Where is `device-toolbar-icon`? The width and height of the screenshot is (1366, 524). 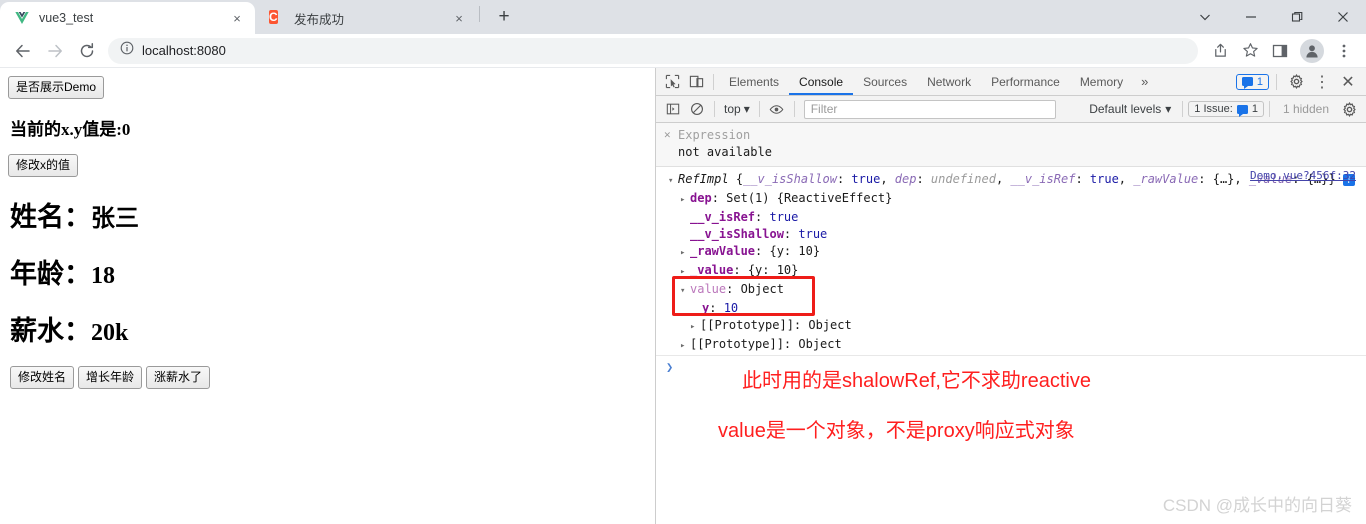
device-toolbar-icon is located at coordinates (696, 82).